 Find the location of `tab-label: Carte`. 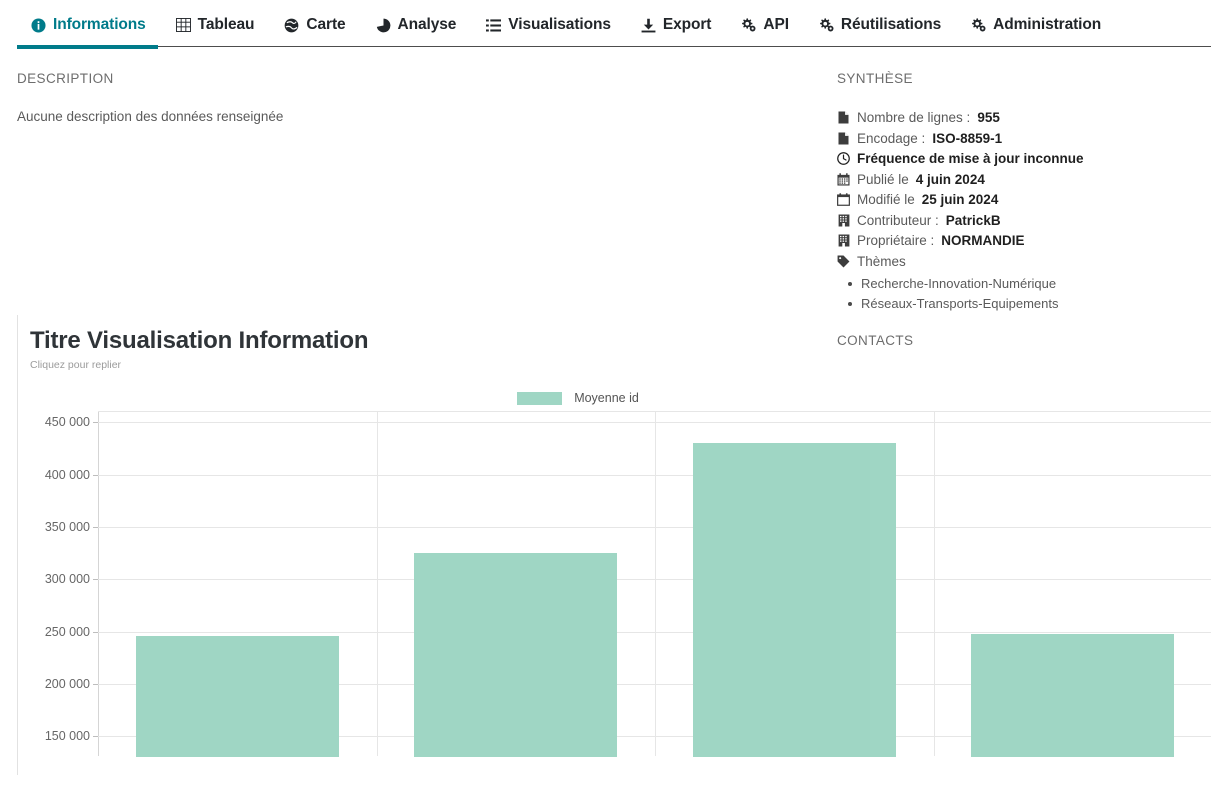

tab-label: Carte is located at coordinates (326, 24).